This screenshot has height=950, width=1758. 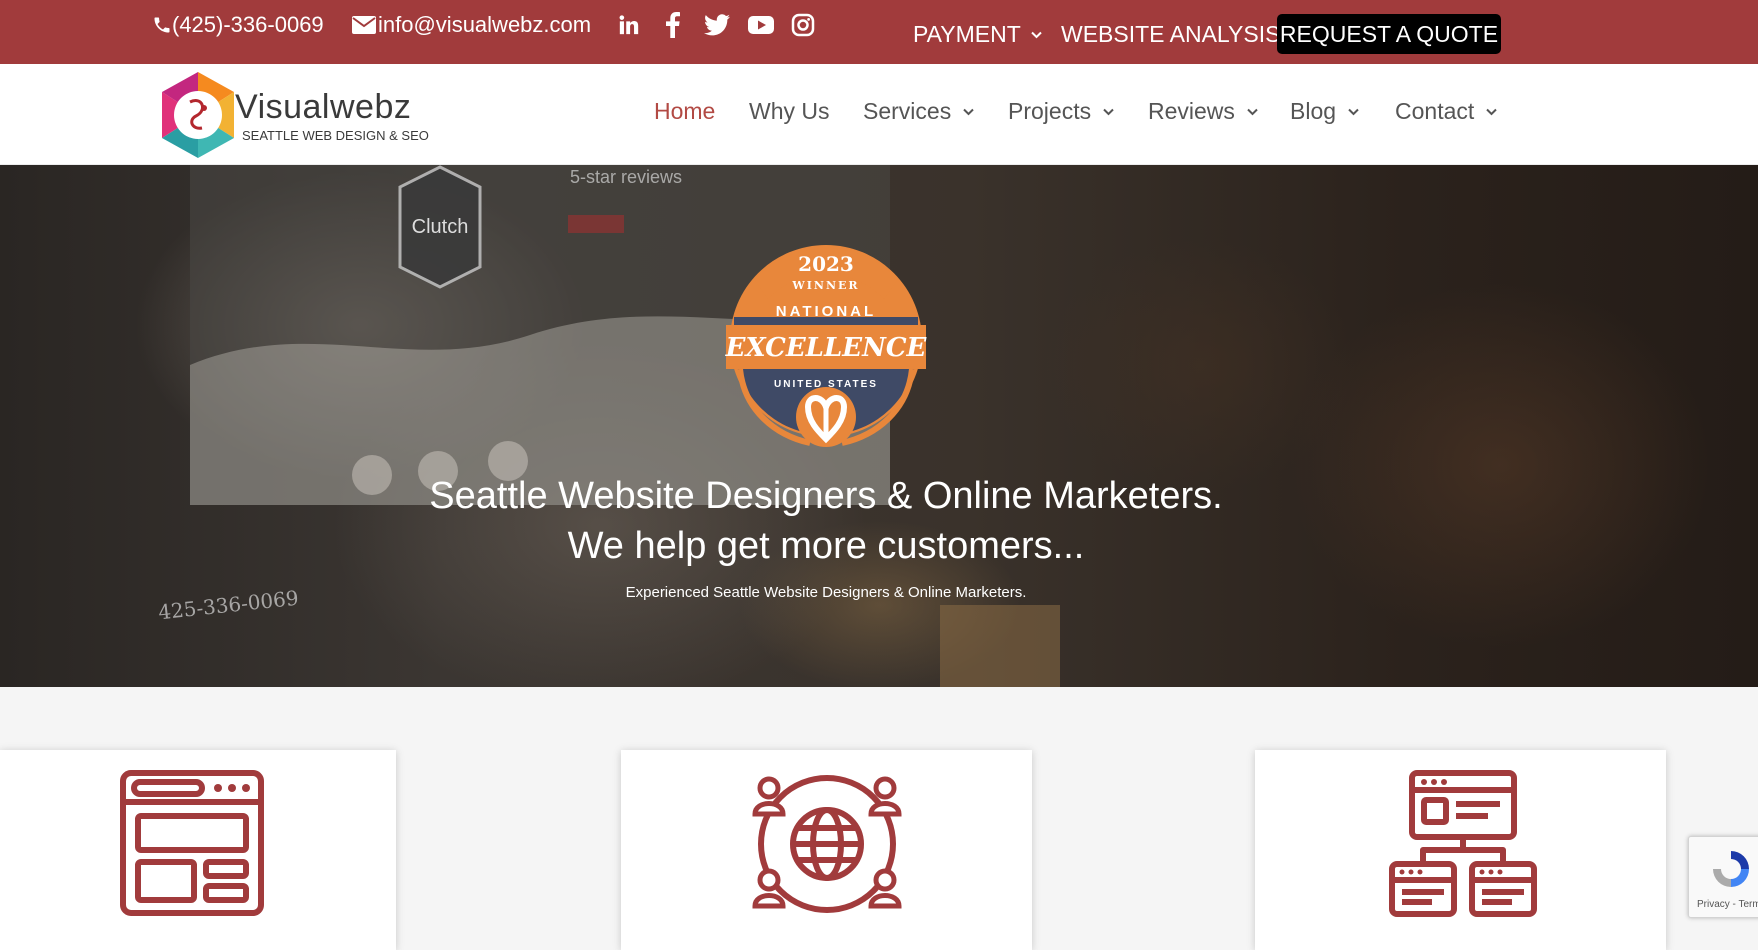 What do you see at coordinates (827, 844) in the screenshot?
I see `global-network-icon` at bounding box center [827, 844].